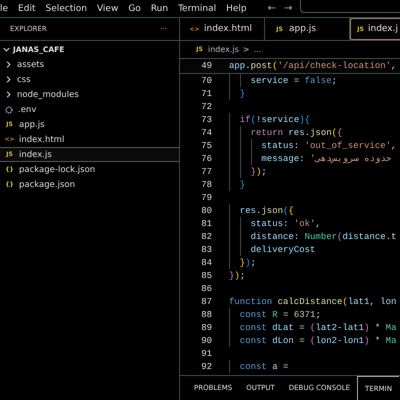 This screenshot has height=400, width=400. What do you see at coordinates (206, 237) in the screenshot?
I see `line-number: 82` at bounding box center [206, 237].